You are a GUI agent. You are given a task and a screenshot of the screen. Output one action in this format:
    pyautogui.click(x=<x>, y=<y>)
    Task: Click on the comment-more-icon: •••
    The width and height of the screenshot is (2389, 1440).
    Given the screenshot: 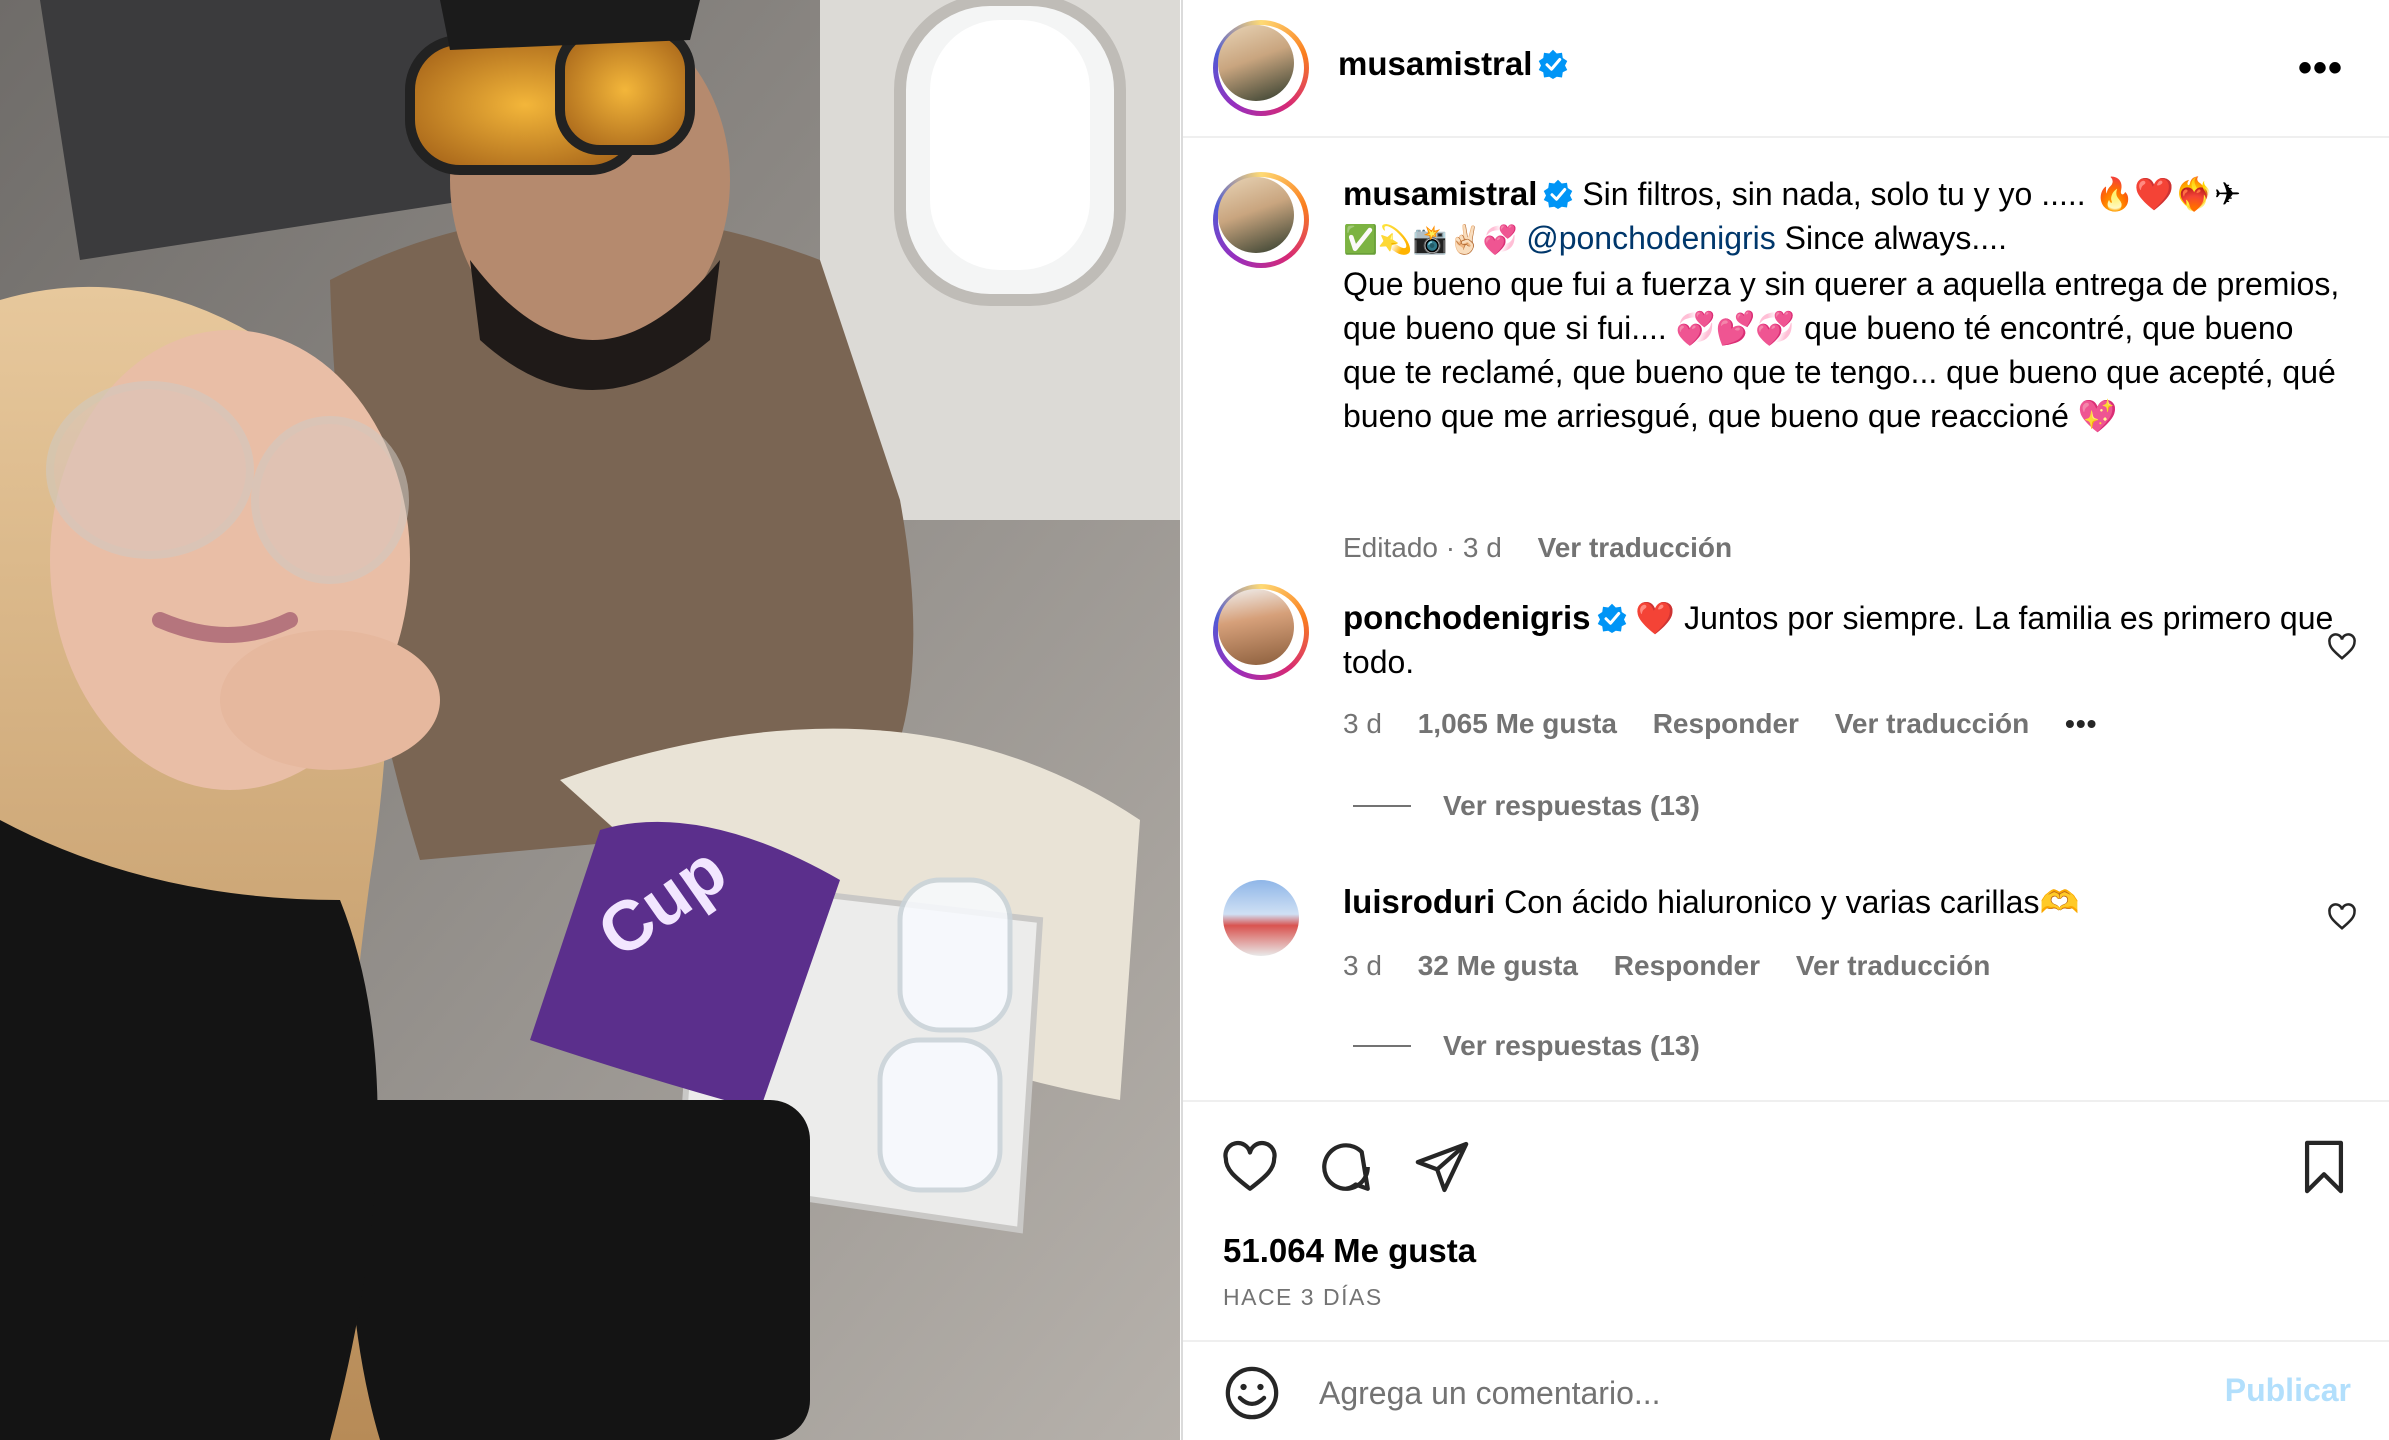 What is the action you would take?
    pyautogui.click(x=2081, y=723)
    